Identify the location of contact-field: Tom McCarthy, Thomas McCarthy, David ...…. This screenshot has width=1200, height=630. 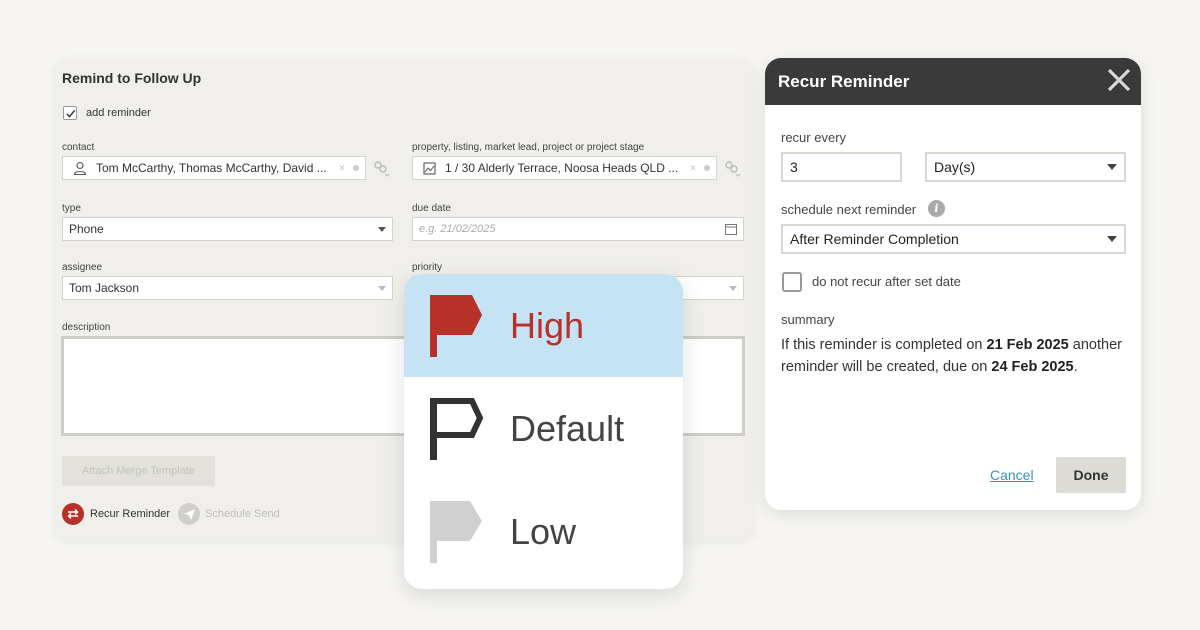
(214, 168).